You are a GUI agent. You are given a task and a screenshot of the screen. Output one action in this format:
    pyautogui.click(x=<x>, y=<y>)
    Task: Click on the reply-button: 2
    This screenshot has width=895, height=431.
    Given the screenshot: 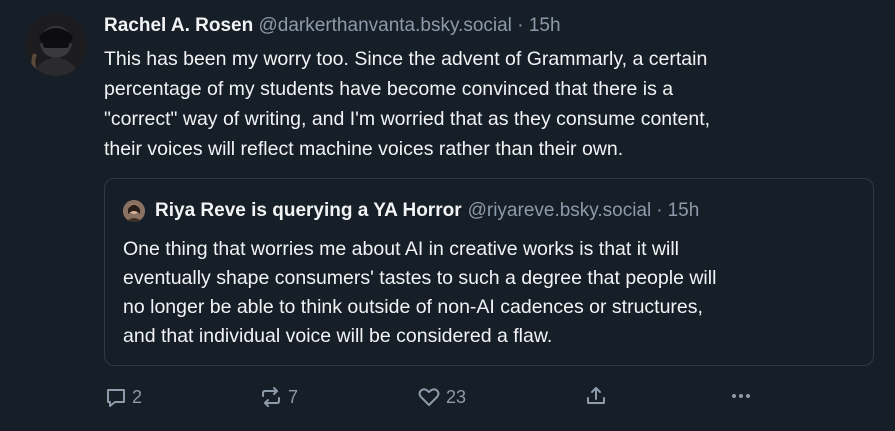 What is the action you would take?
    pyautogui.click(x=123, y=397)
    